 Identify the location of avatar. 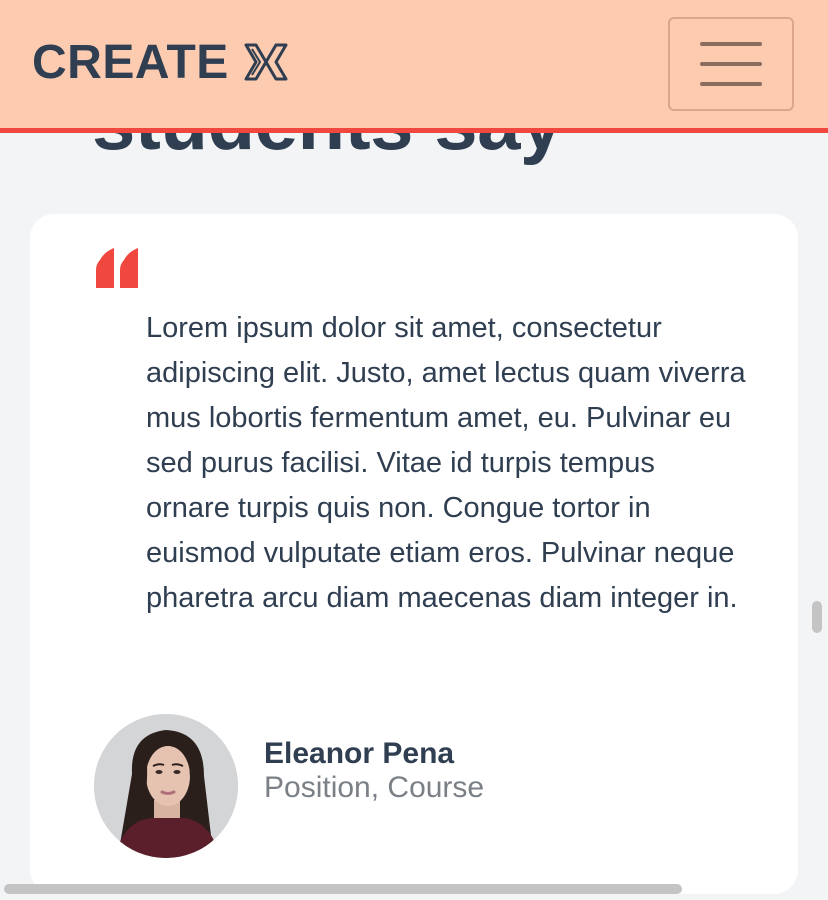
(166, 786).